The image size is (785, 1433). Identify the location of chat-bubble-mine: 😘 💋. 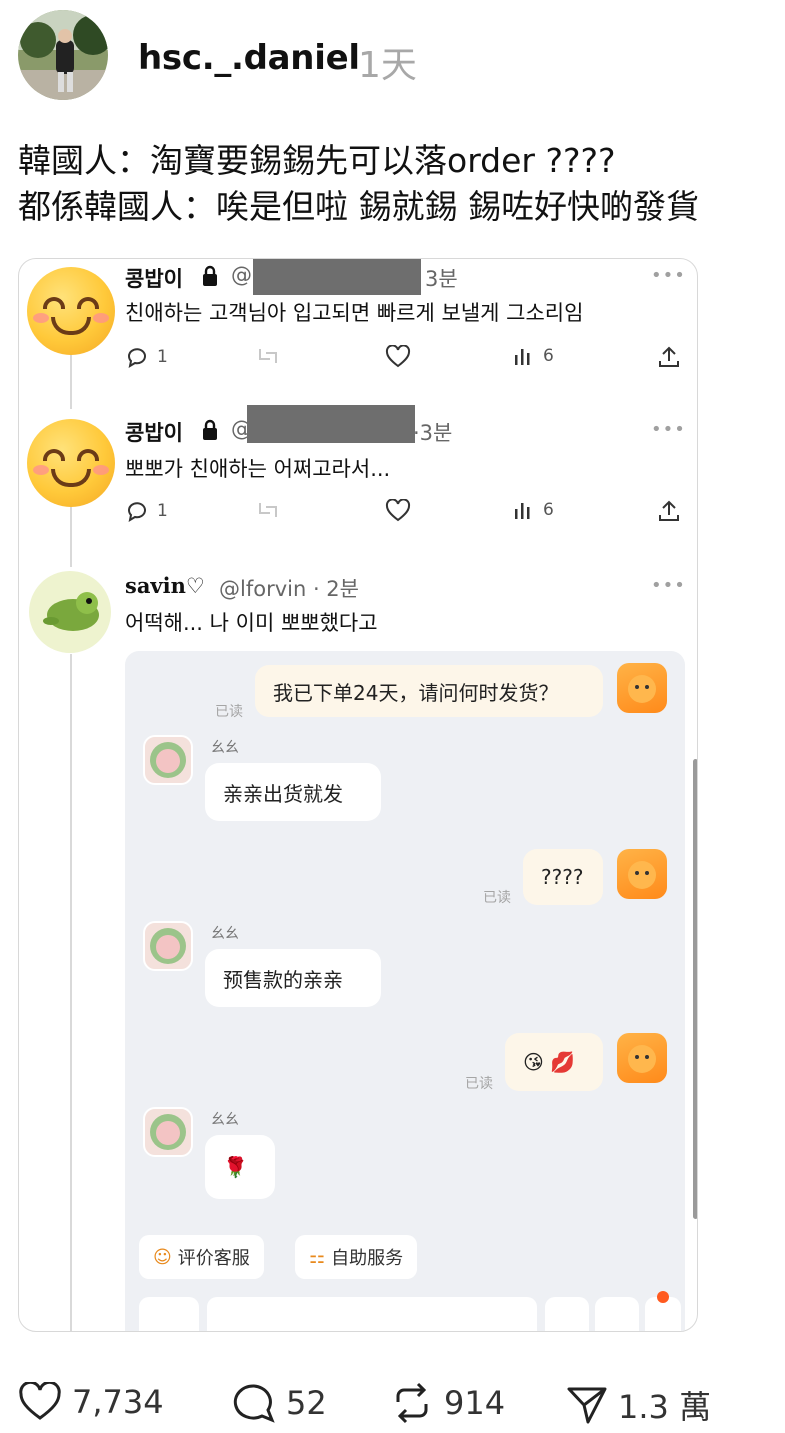
(554, 1062).